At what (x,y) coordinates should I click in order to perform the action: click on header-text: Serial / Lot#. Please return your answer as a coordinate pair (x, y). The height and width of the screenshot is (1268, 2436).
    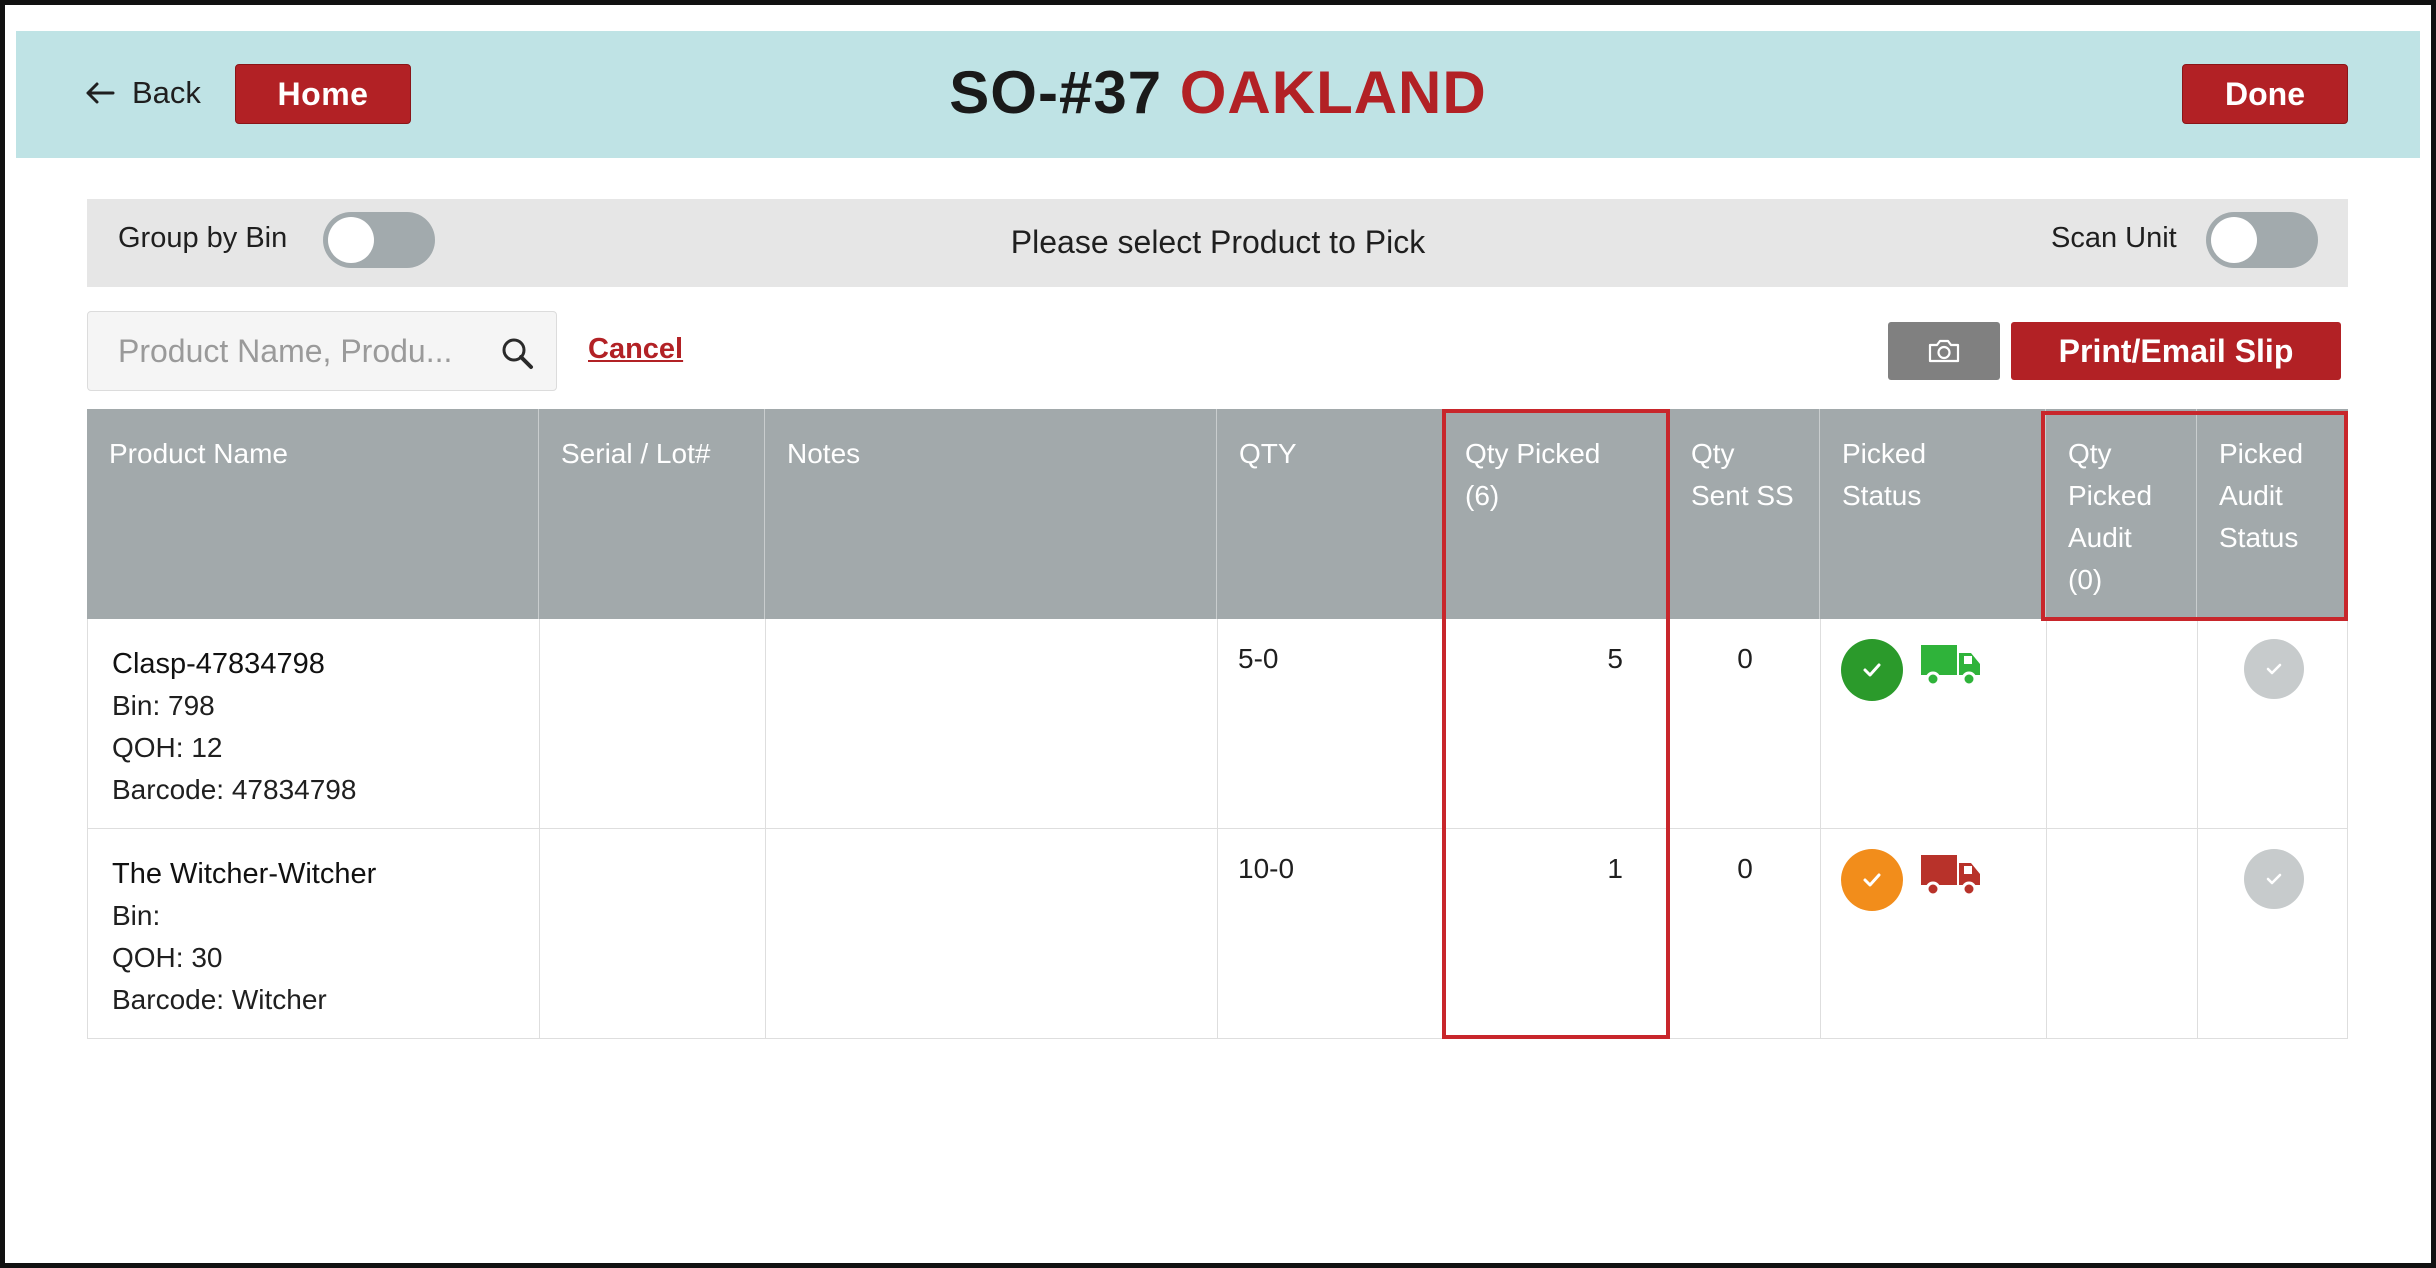
    Looking at the image, I should click on (636, 453).